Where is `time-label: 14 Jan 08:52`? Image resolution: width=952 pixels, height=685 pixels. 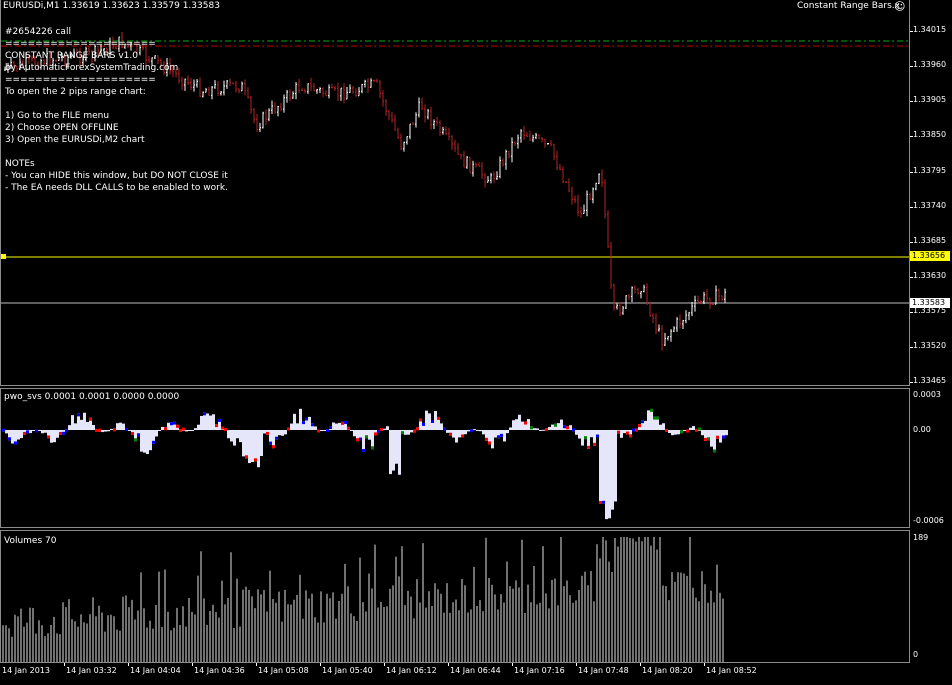
time-label: 14 Jan 08:52 is located at coordinates (731, 670).